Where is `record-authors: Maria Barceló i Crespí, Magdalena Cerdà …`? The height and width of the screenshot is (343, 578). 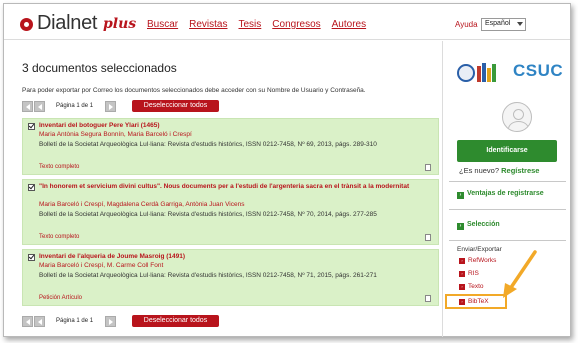 record-authors: Maria Barceló i Crespí, Magdalena Cerdà … is located at coordinates (141, 204).